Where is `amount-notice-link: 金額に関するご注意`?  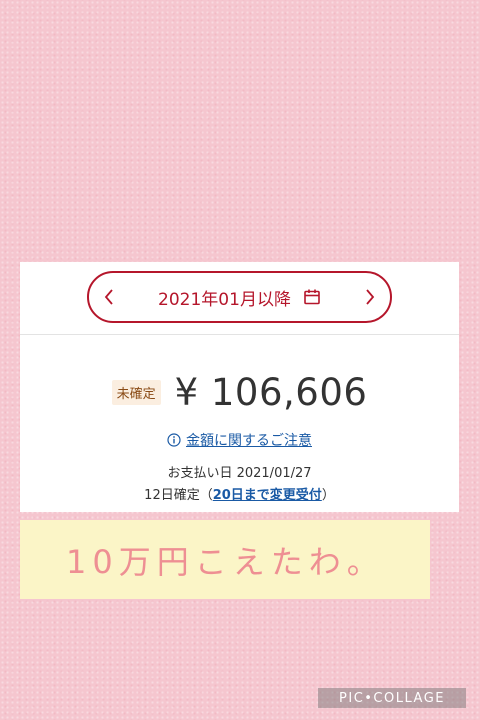
amount-notice-link: 金額に関するご注意 is located at coordinates (239, 440).